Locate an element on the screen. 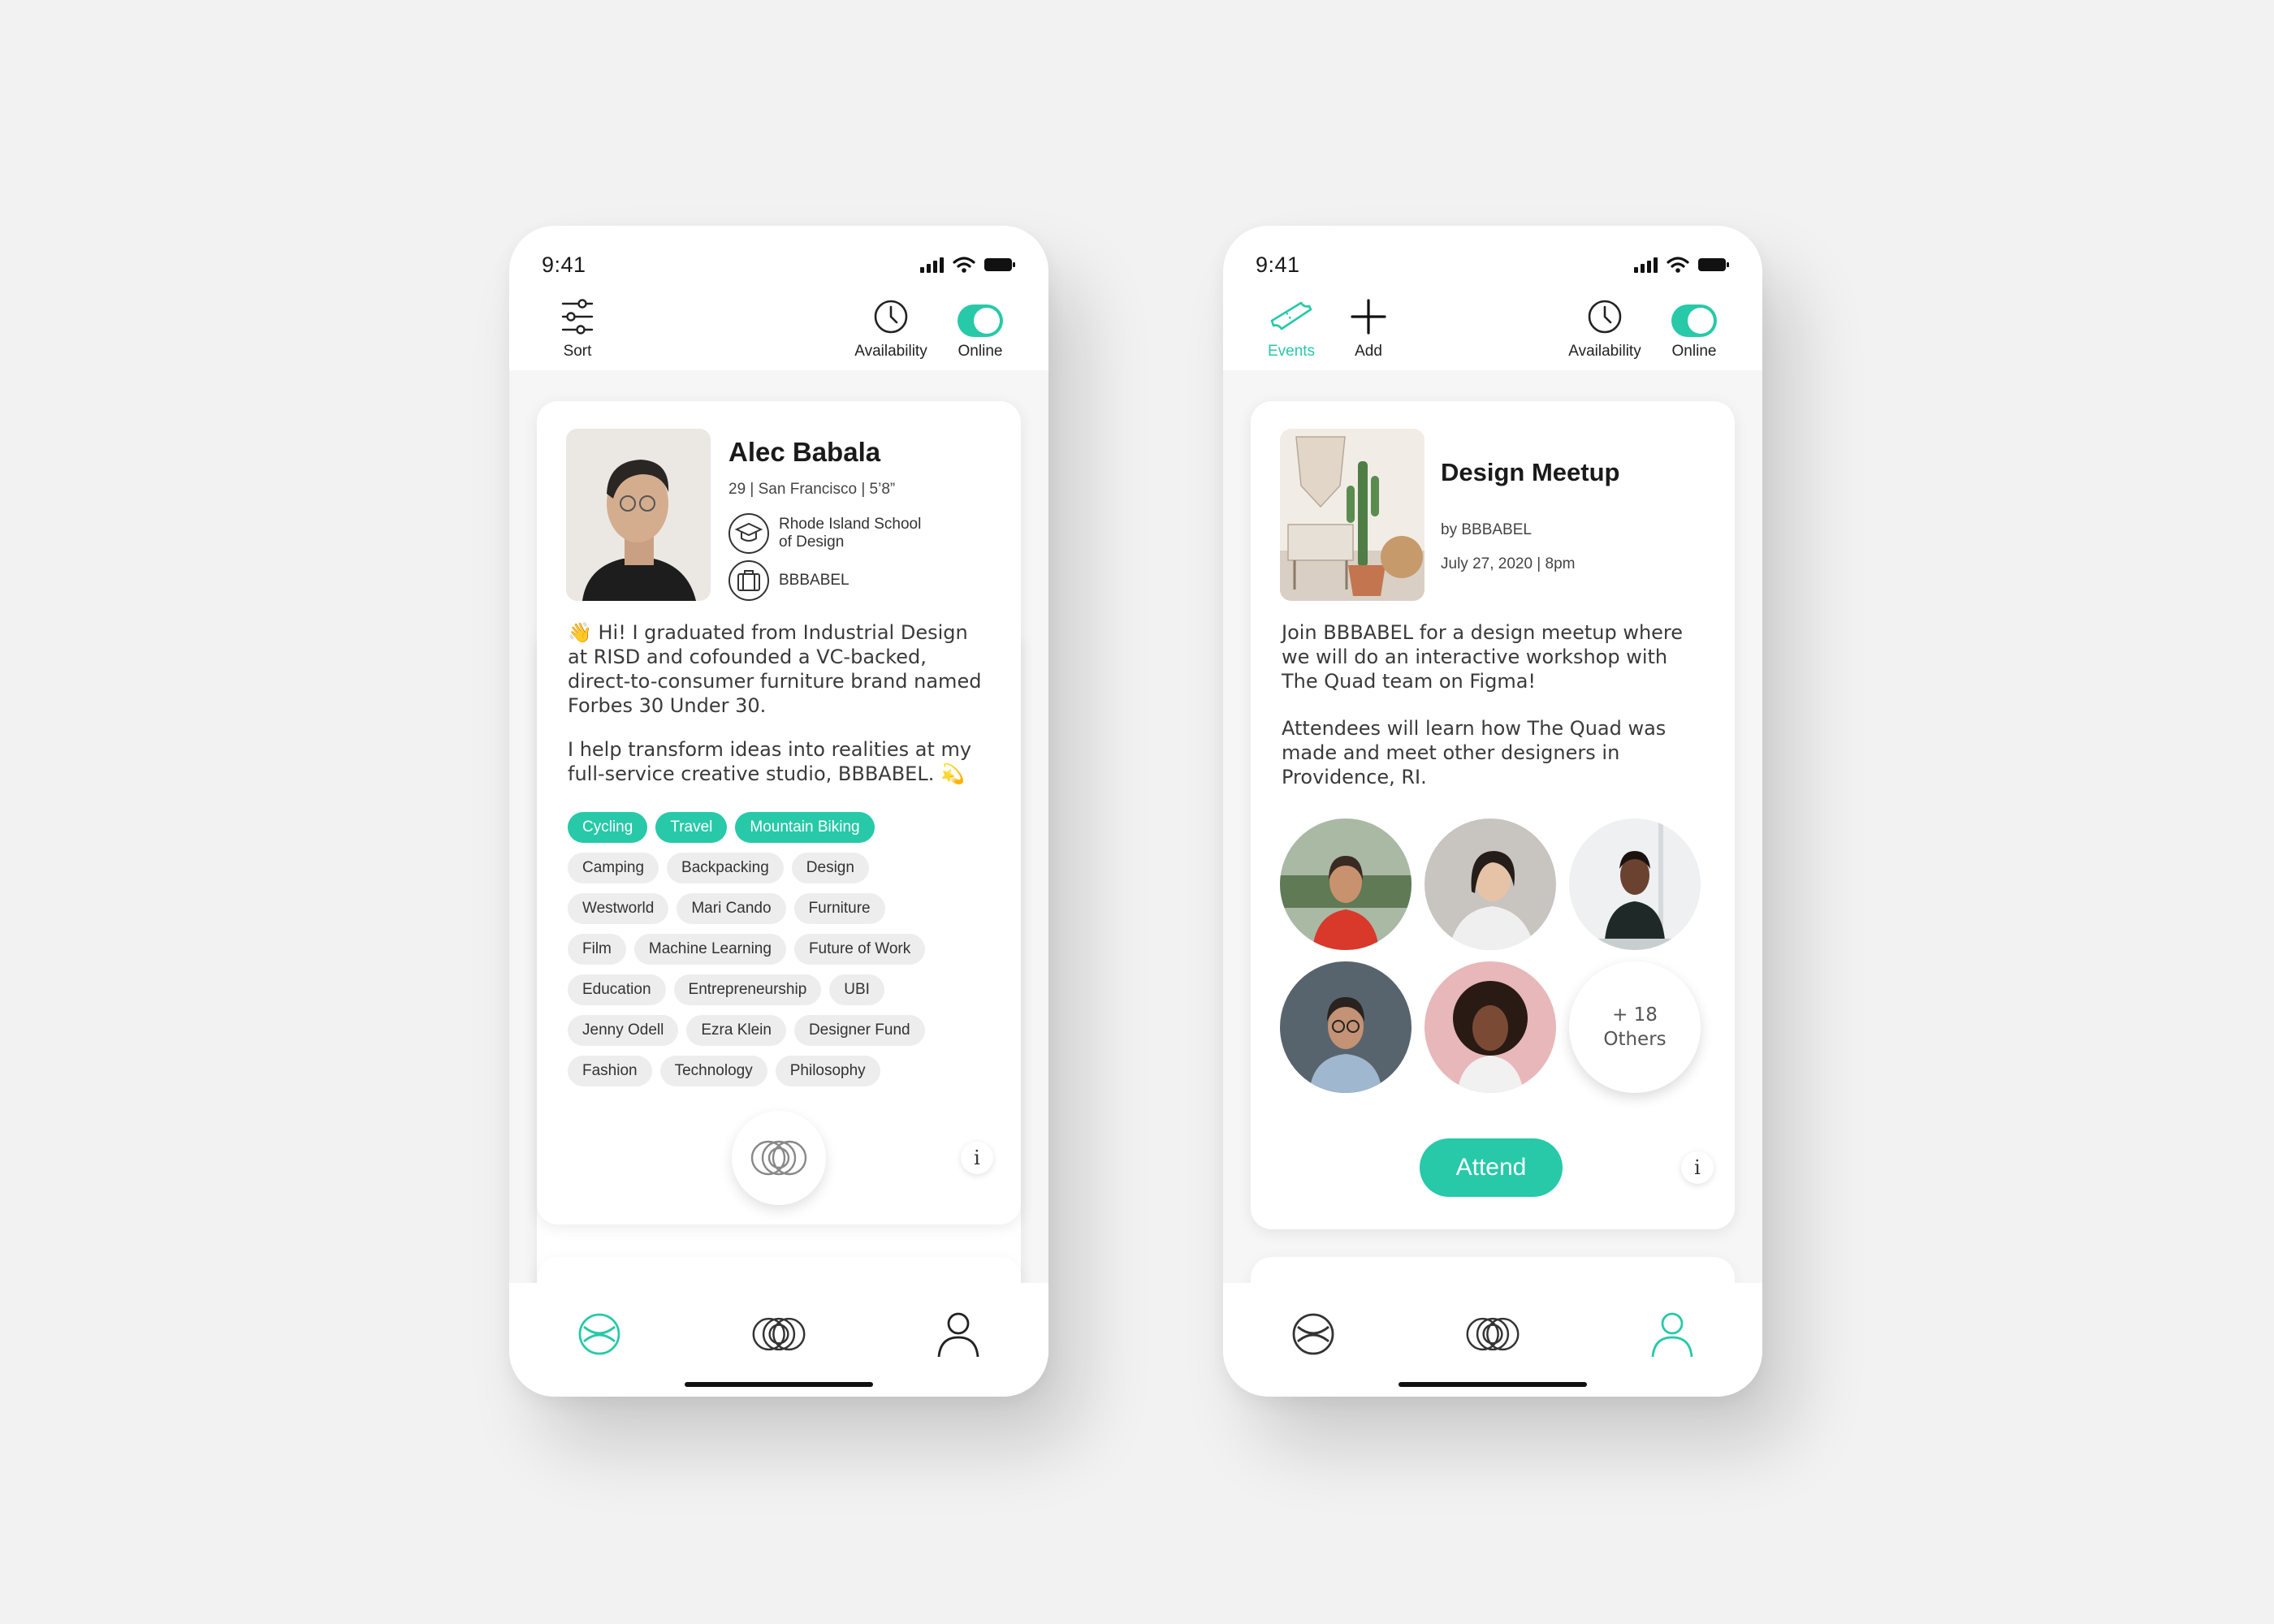 The height and width of the screenshot is (1624, 2274). interest-tag: Entrepreneurship is located at coordinates (748, 990).